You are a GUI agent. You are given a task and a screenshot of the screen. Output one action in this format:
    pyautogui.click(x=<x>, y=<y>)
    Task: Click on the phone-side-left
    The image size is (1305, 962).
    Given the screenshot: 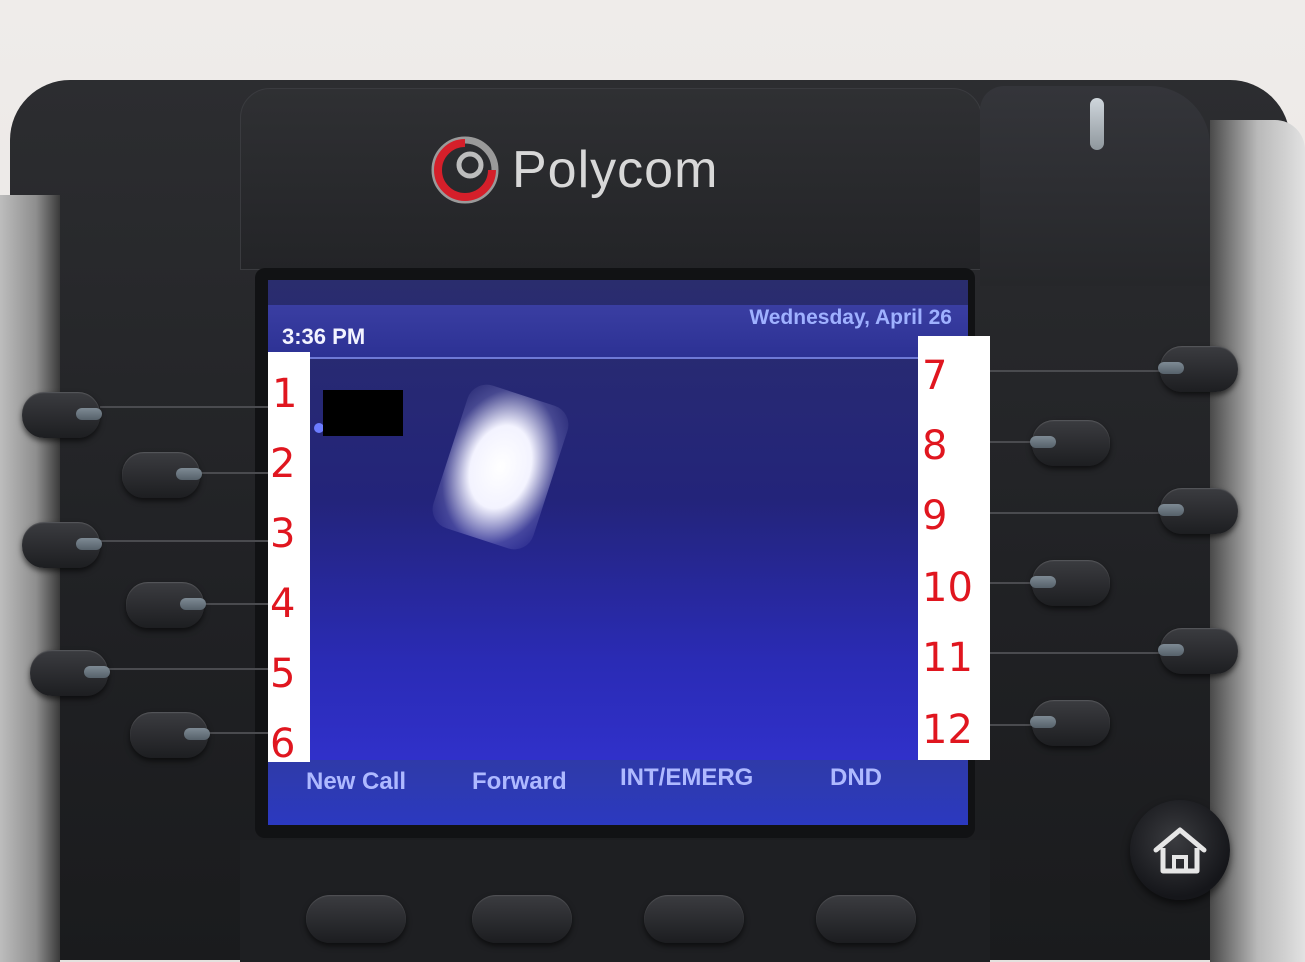 What is the action you would take?
    pyautogui.click(x=30, y=578)
    